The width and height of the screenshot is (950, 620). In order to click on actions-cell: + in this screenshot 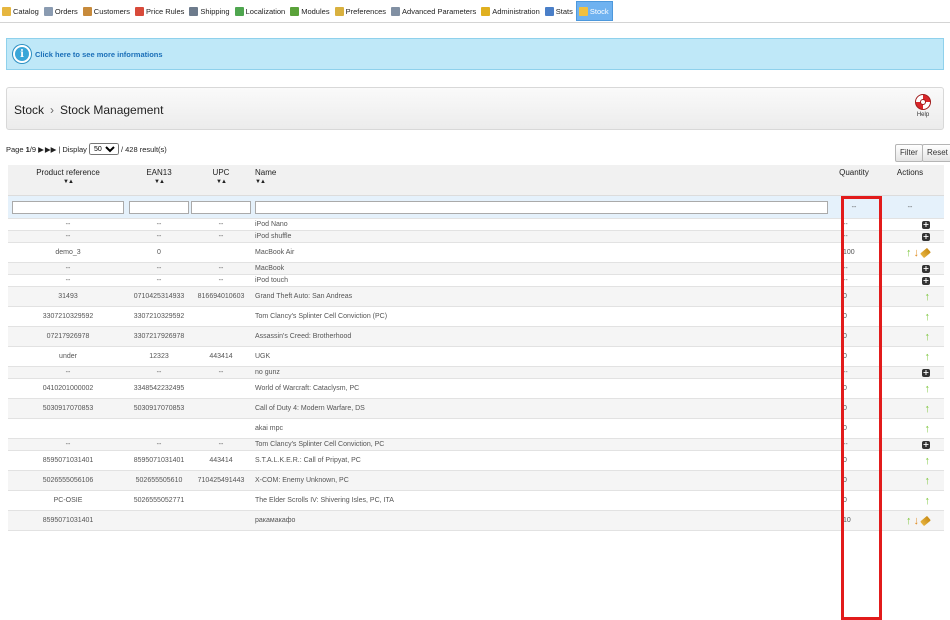, I will do `click(910, 372)`.